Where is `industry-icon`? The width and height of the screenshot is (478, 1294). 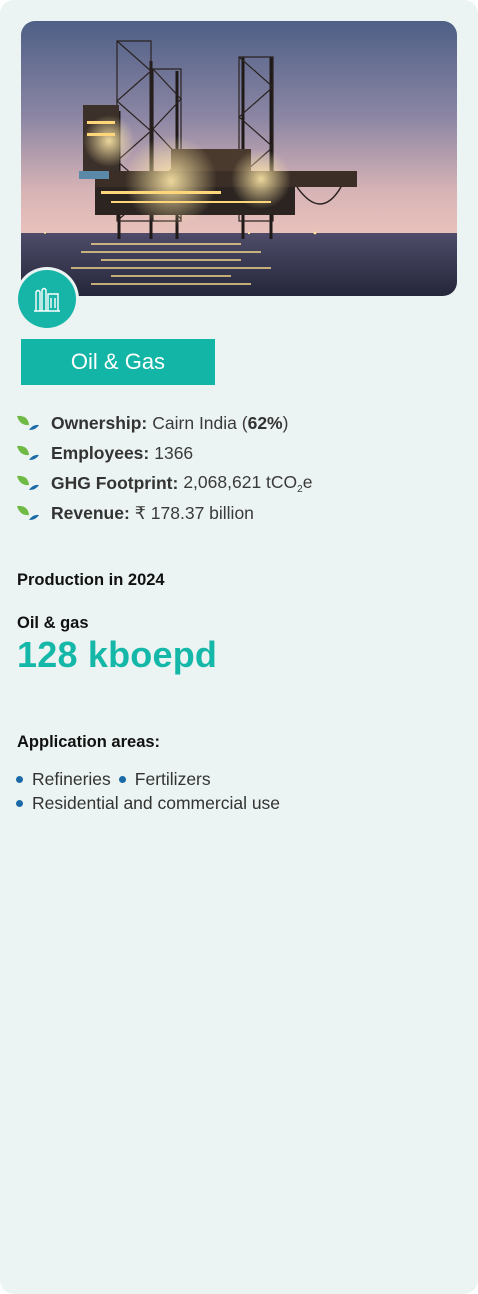
industry-icon is located at coordinates (47, 299).